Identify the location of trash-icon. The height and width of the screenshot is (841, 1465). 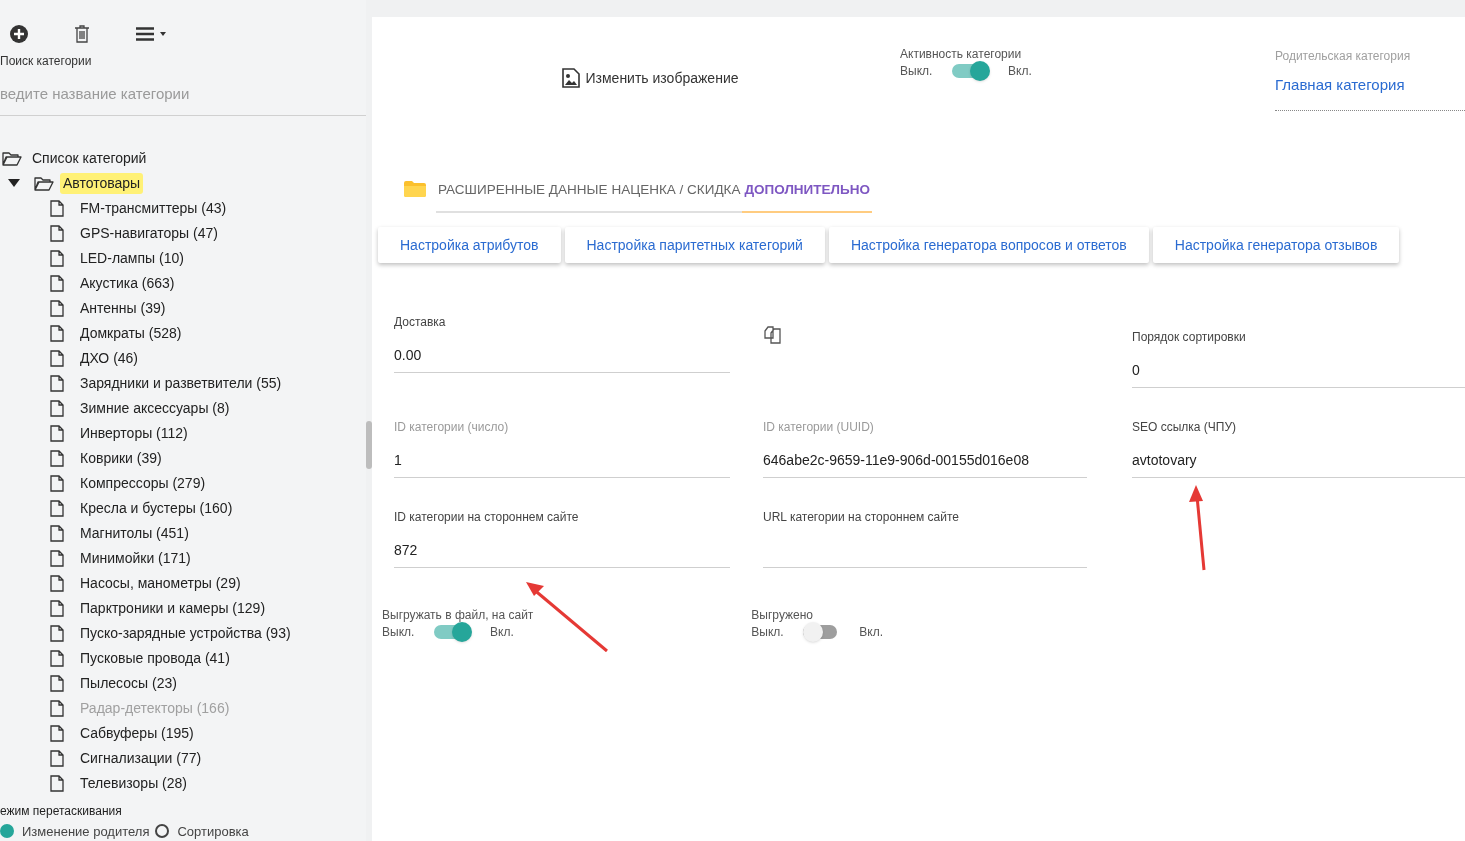
(82, 34).